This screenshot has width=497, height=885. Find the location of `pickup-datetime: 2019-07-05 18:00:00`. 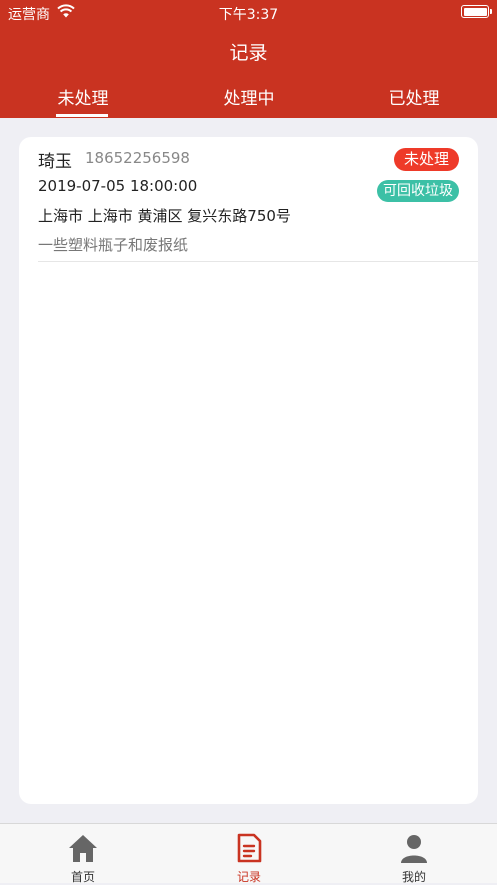

pickup-datetime: 2019-07-05 18:00:00 is located at coordinates (118, 186).